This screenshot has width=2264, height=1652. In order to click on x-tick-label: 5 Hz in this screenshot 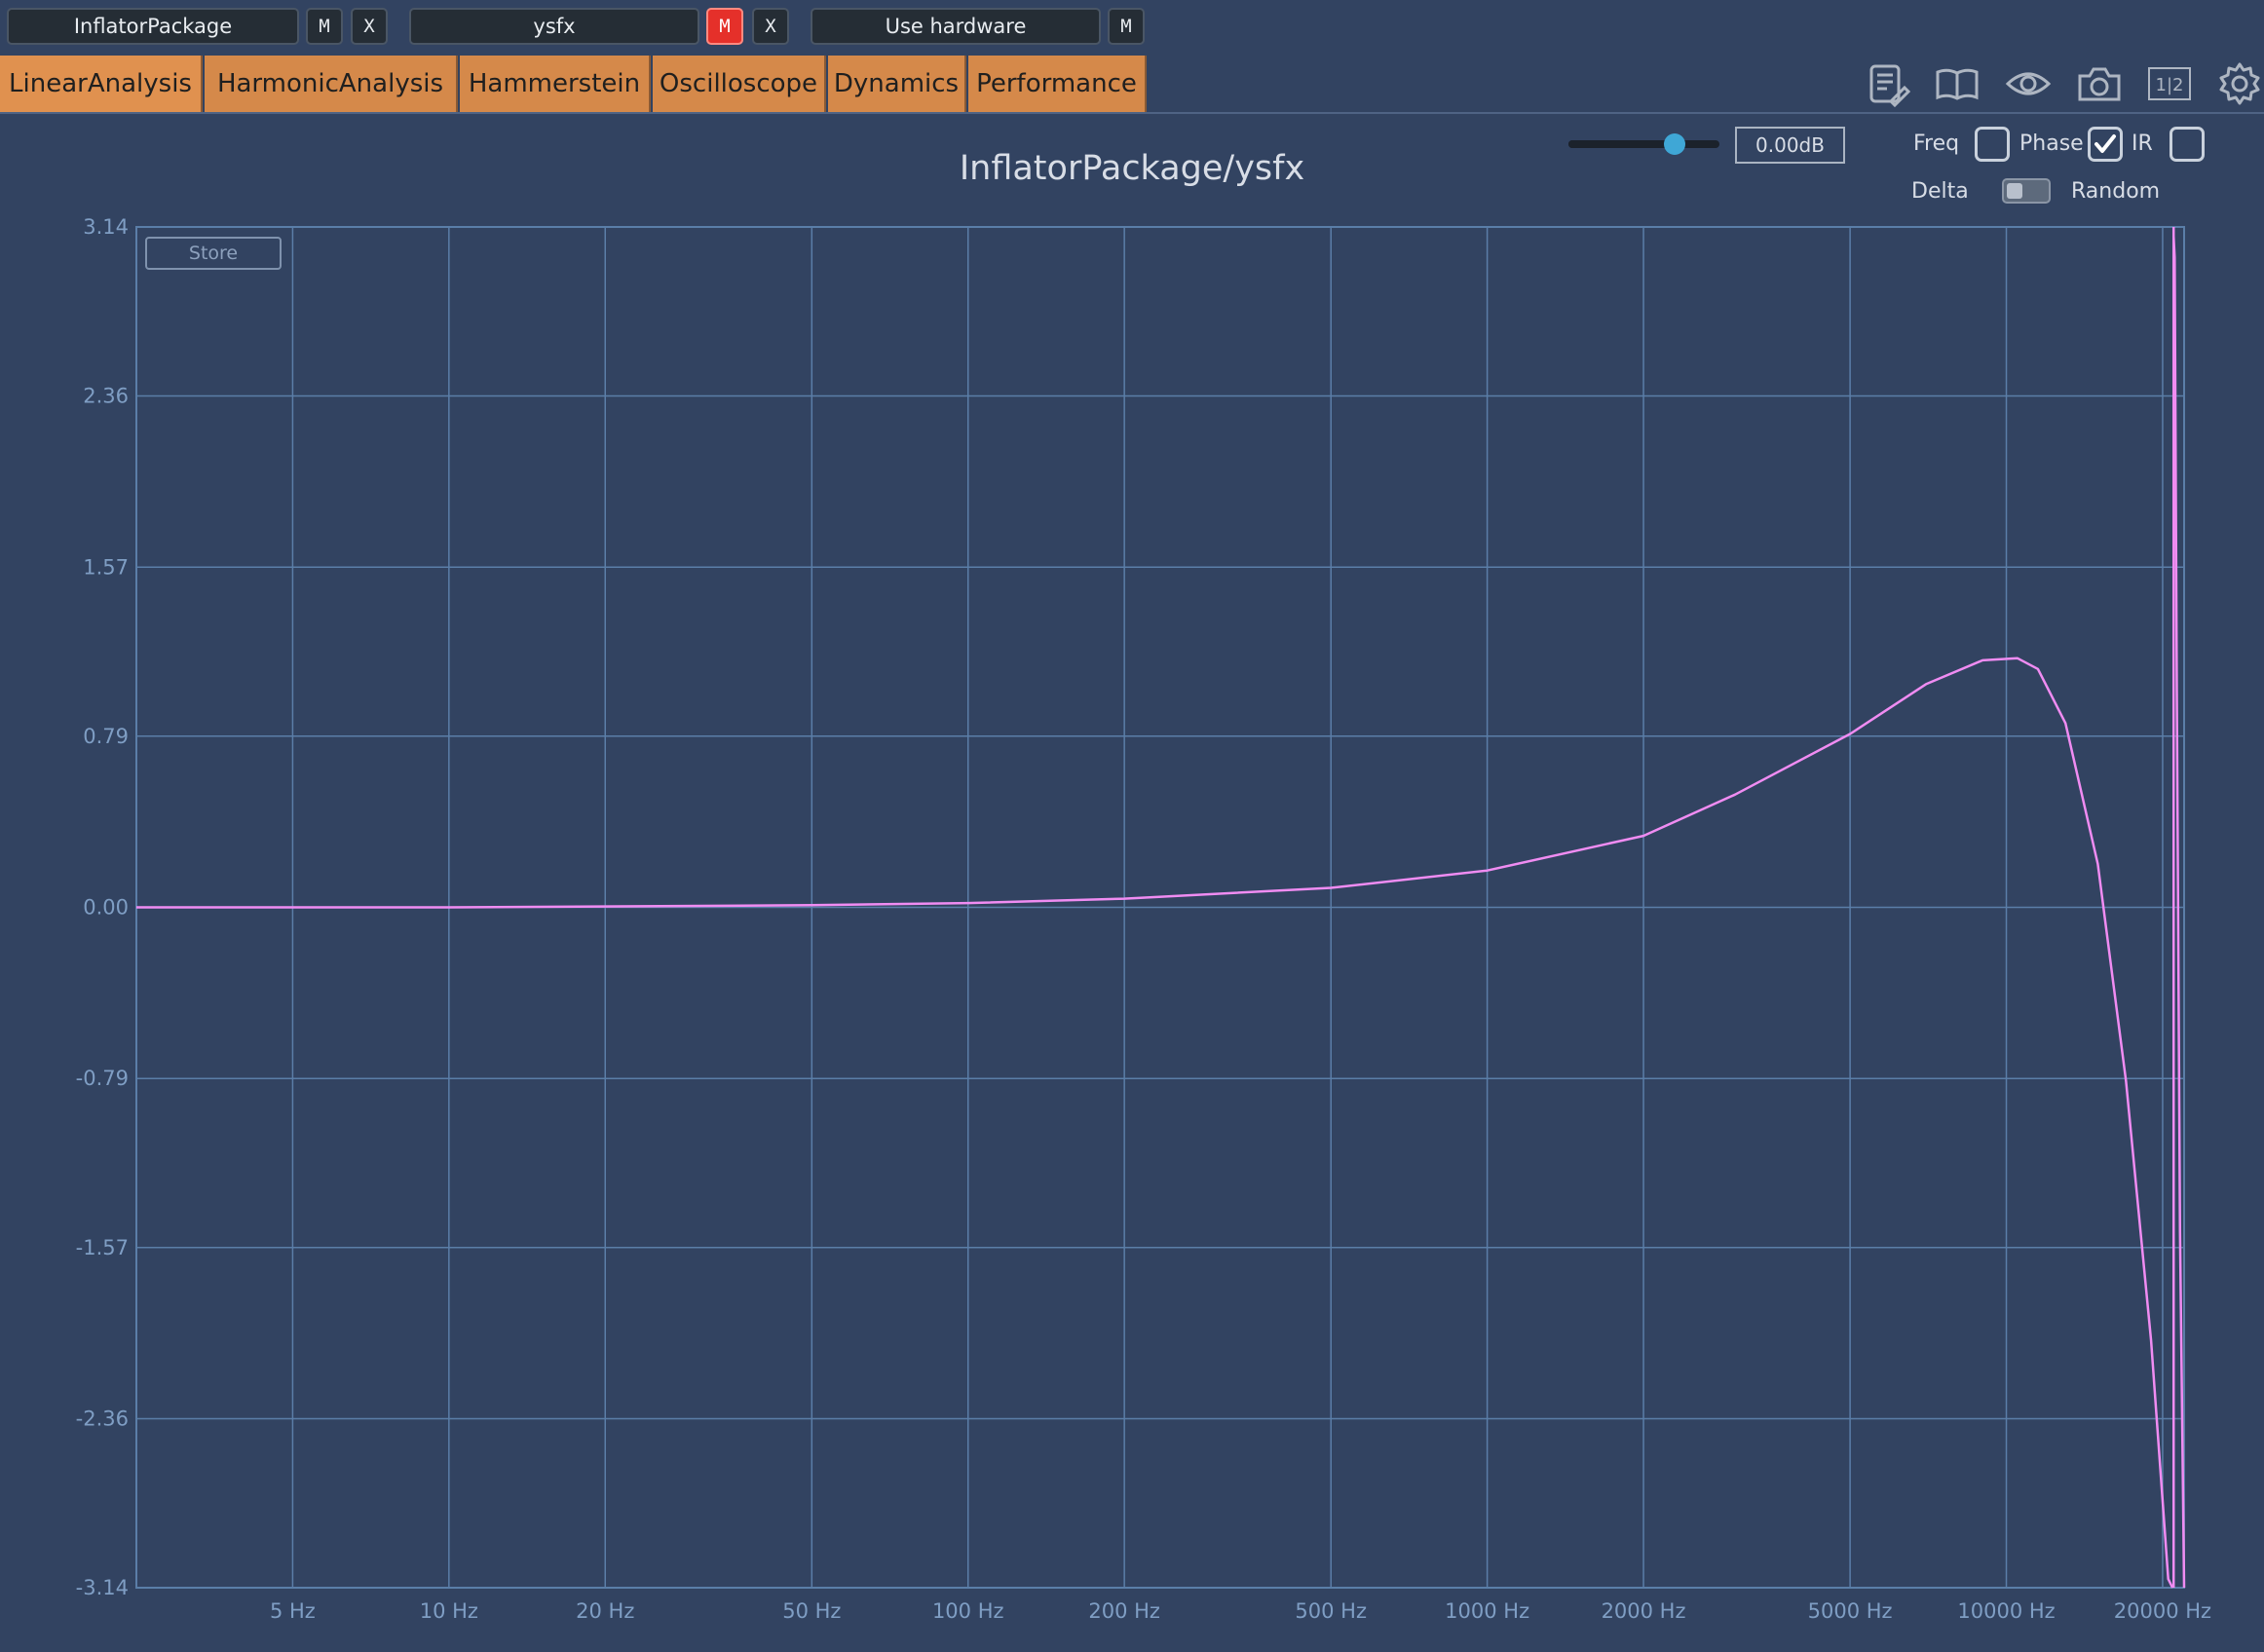, I will do `click(293, 1611)`.